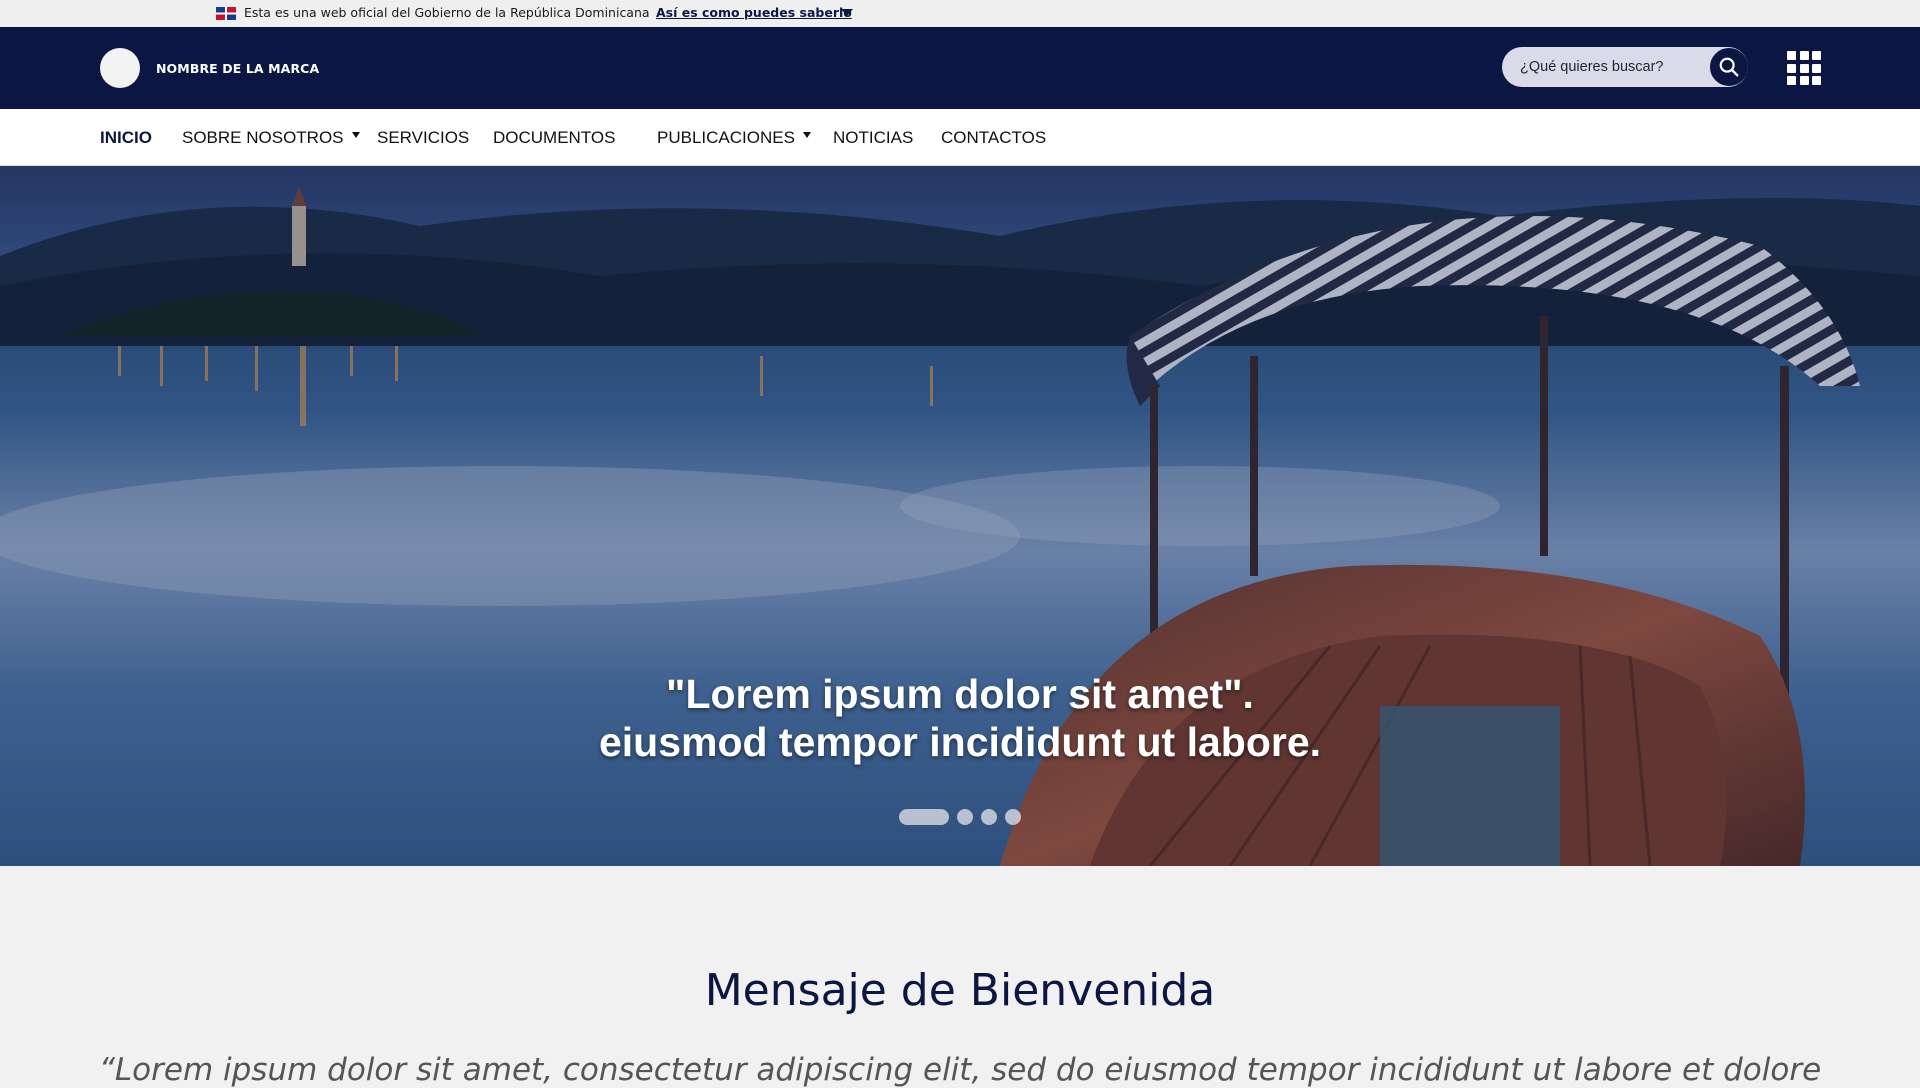  What do you see at coordinates (960, 742) in the screenshot?
I see `hero-caption-line2: eiusmod tempor incididunt ut labore.` at bounding box center [960, 742].